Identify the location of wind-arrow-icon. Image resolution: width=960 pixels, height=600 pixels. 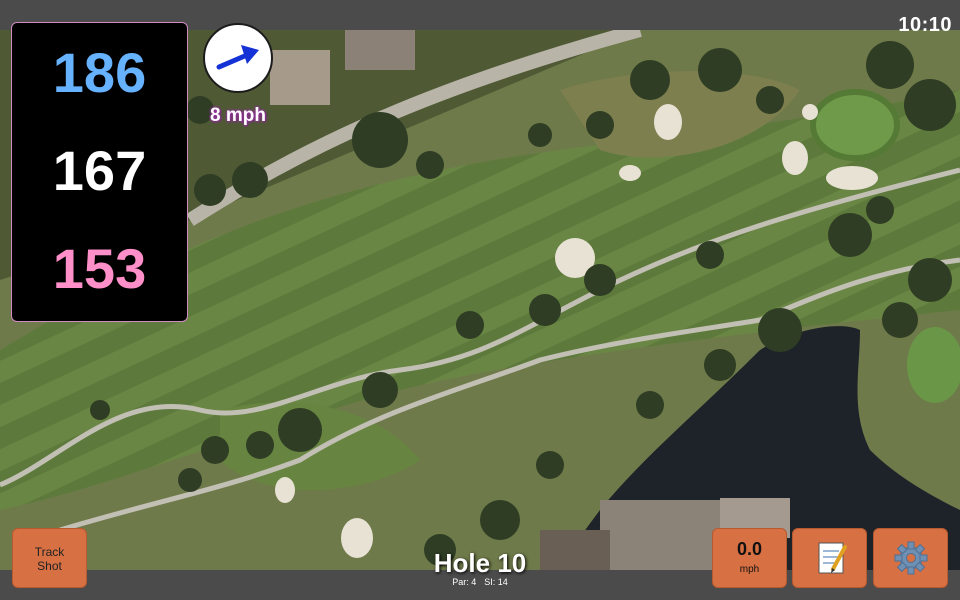
(237, 57).